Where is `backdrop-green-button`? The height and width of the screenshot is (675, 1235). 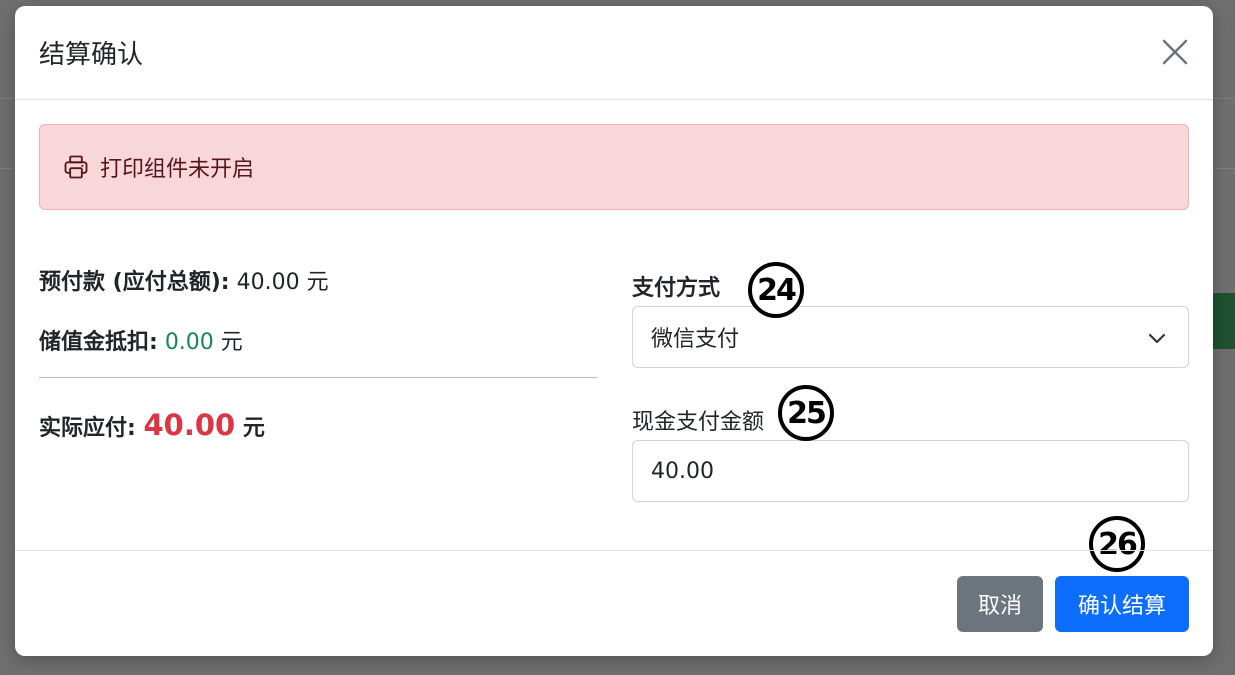 backdrop-green-button is located at coordinates (1224, 321).